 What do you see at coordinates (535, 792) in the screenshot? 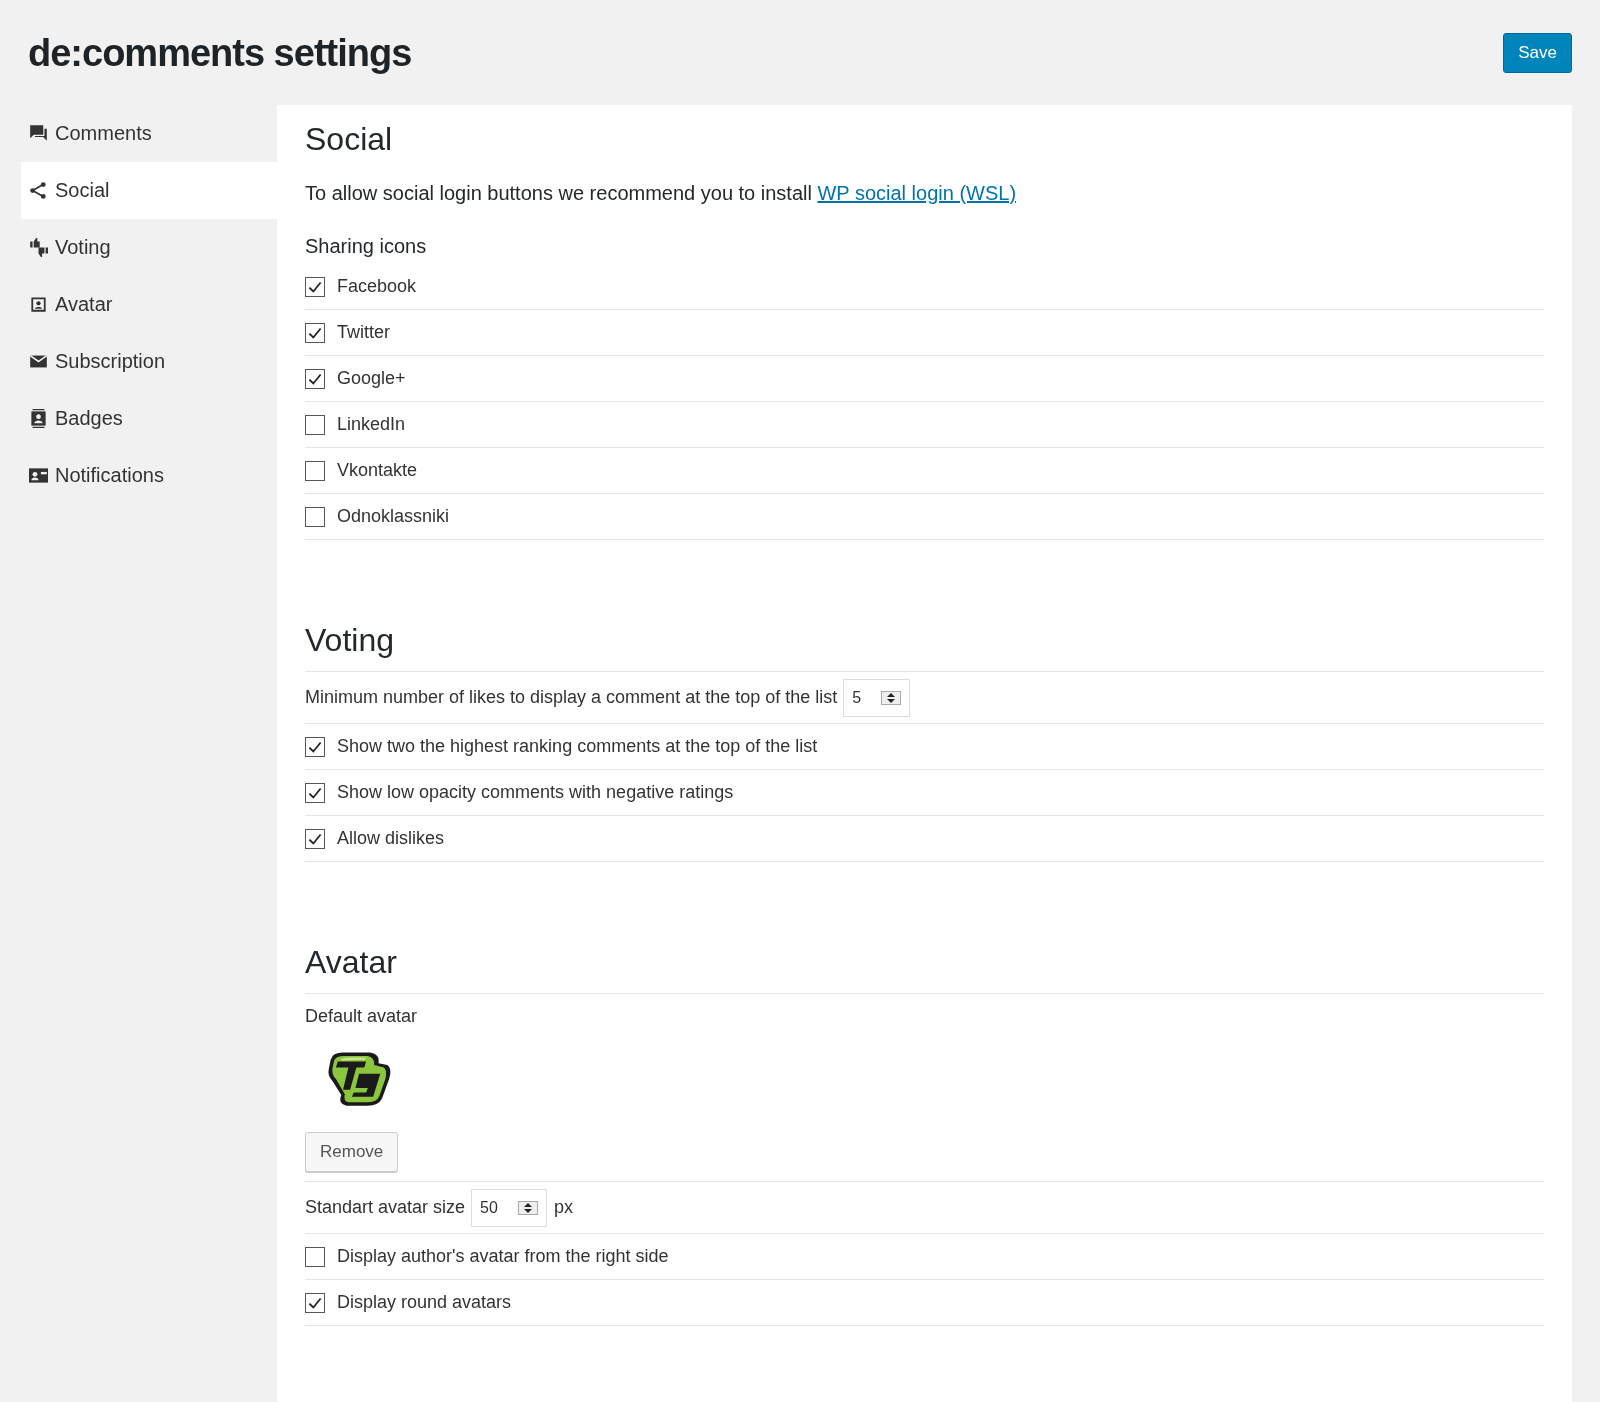
I see `checkbox-label: Show low opacity comments with negative ratings` at bounding box center [535, 792].